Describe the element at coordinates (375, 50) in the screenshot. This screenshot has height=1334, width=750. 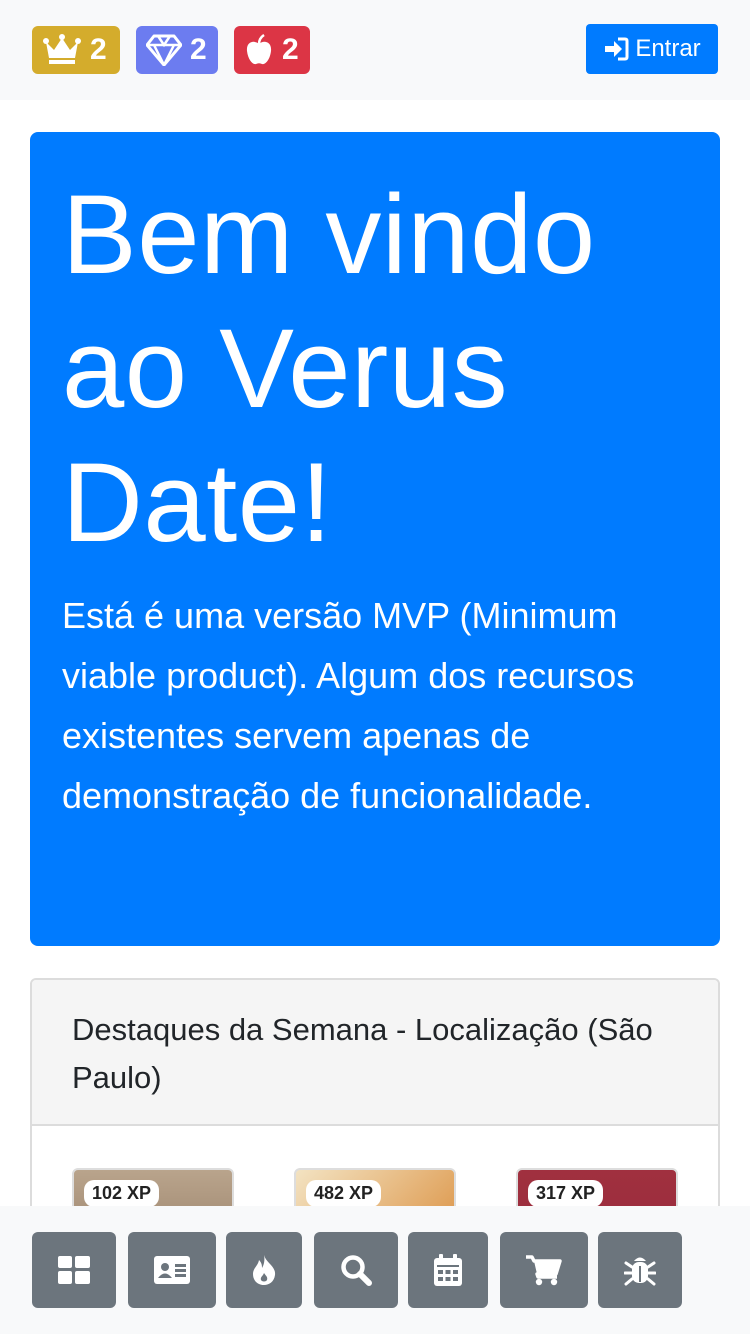
I see `top-bar: 2 2 2 Entrar` at that location.